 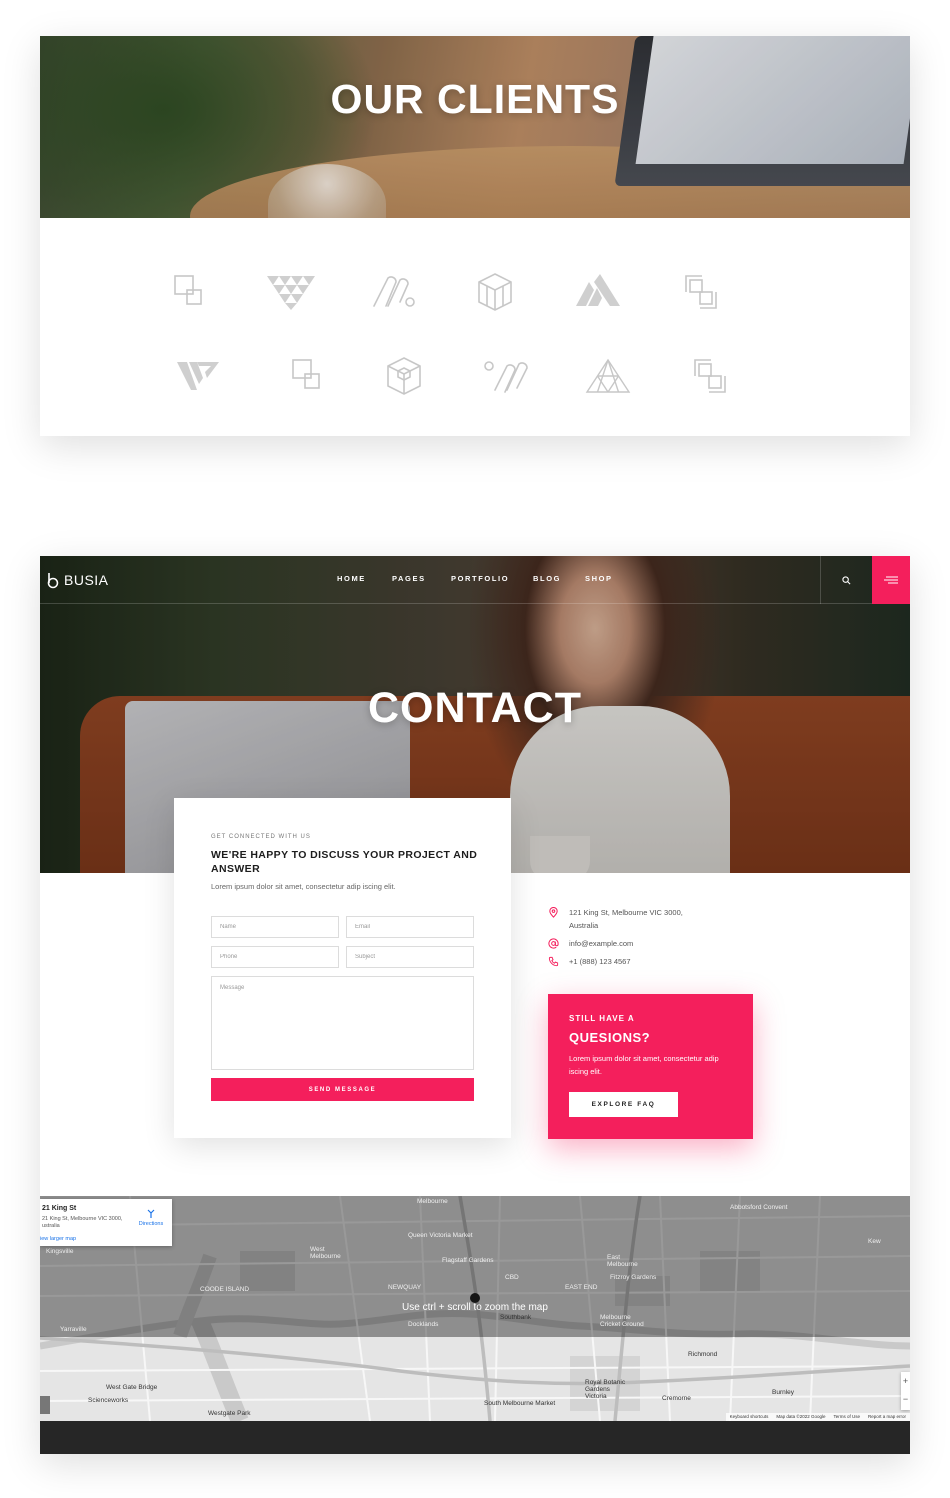 I want to click on main-menu: HOME PAGES PORTFOLIO BLOG SHOP, so click(x=481, y=578).